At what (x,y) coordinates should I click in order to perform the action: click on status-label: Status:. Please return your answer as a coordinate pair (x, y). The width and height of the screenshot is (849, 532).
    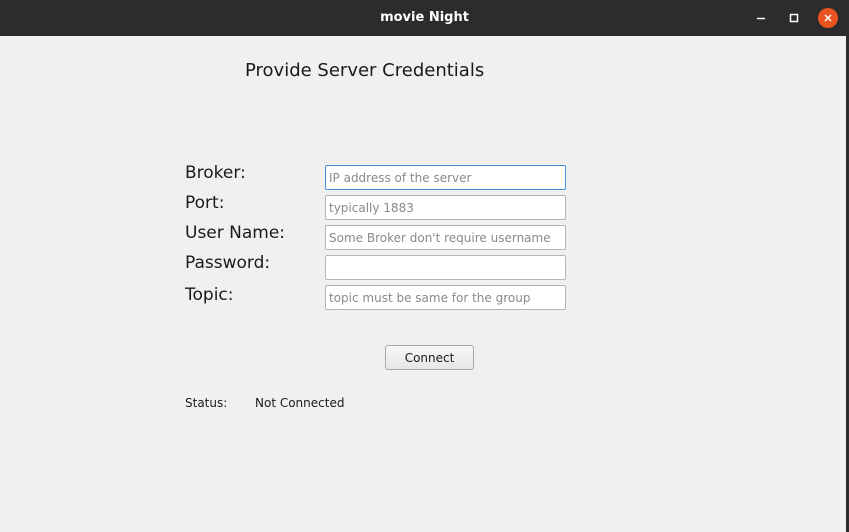
    Looking at the image, I should click on (206, 403).